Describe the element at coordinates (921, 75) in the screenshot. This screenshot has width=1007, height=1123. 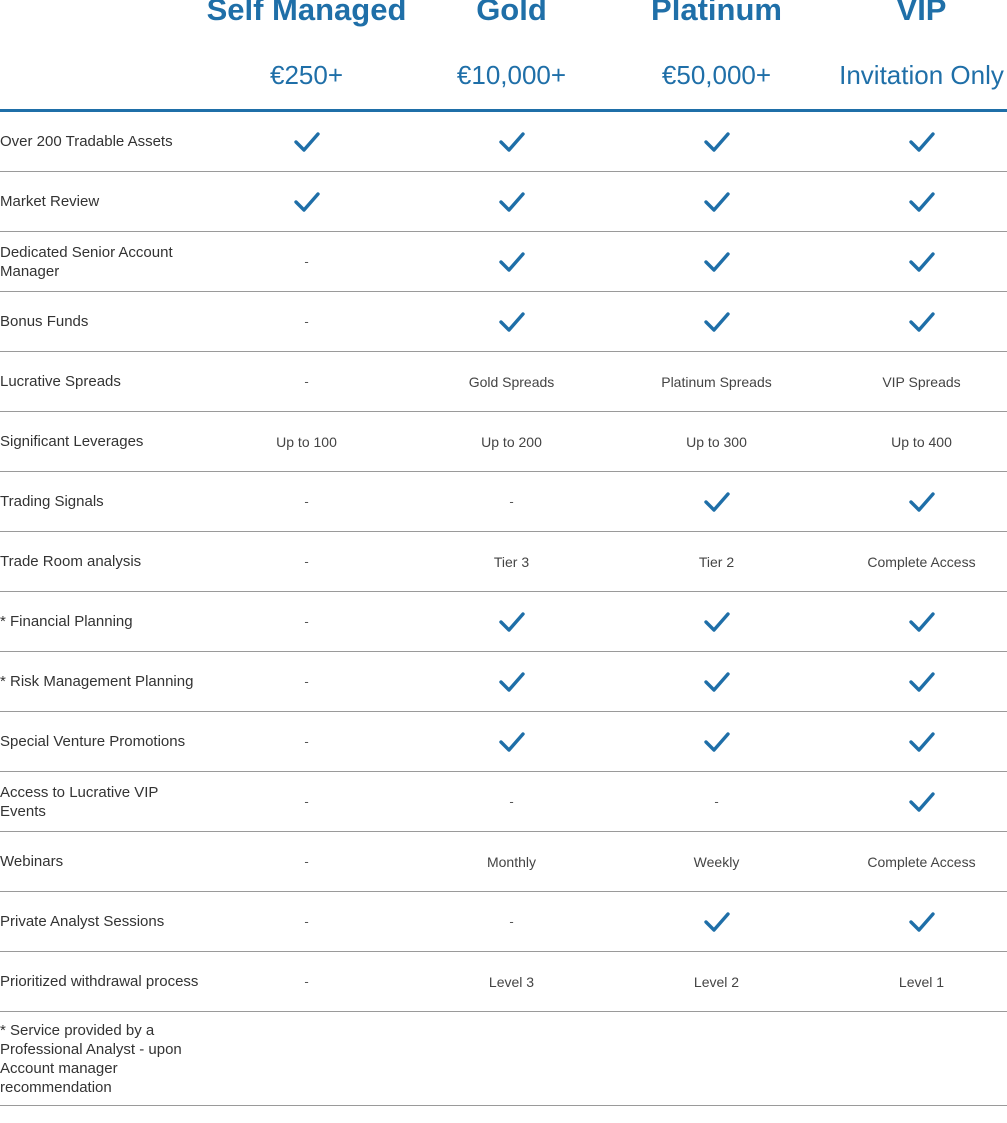
I see `plan-price: Invitation Only` at that location.